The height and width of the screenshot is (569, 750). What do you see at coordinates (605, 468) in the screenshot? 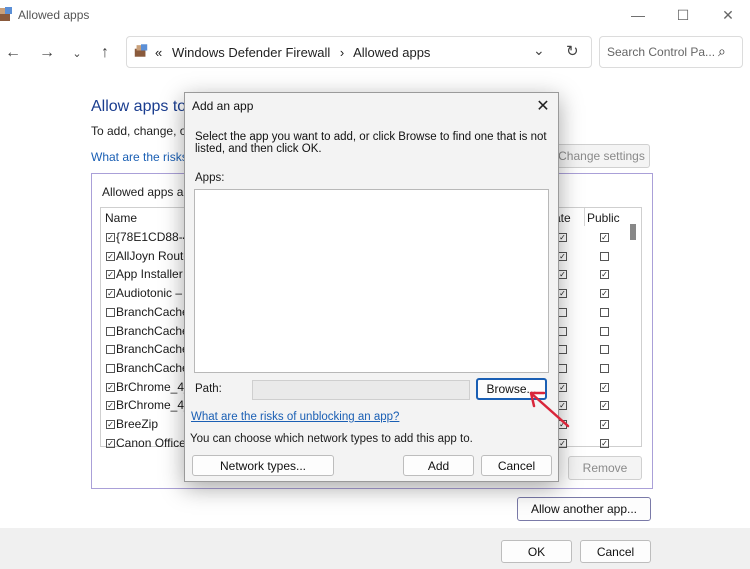
I see `remove-button: Remove` at bounding box center [605, 468].